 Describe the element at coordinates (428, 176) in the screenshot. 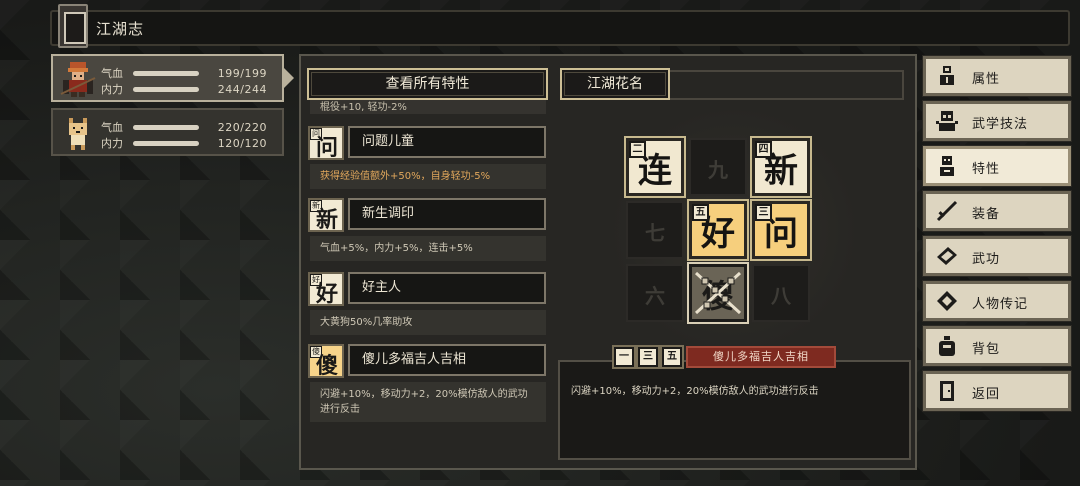

I see `trait-desc: 获得经验值额外+50%，自身轻功-5%` at that location.